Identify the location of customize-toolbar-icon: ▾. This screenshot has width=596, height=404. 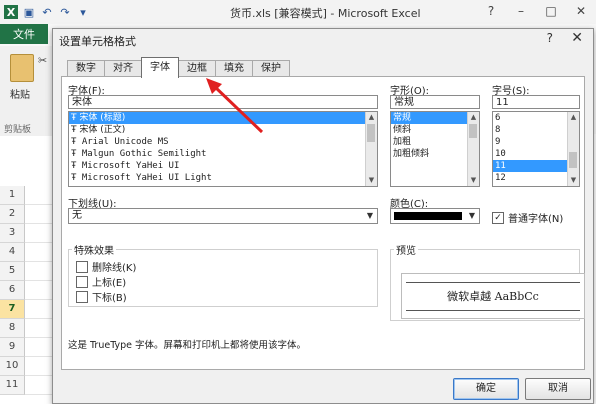
(83, 12).